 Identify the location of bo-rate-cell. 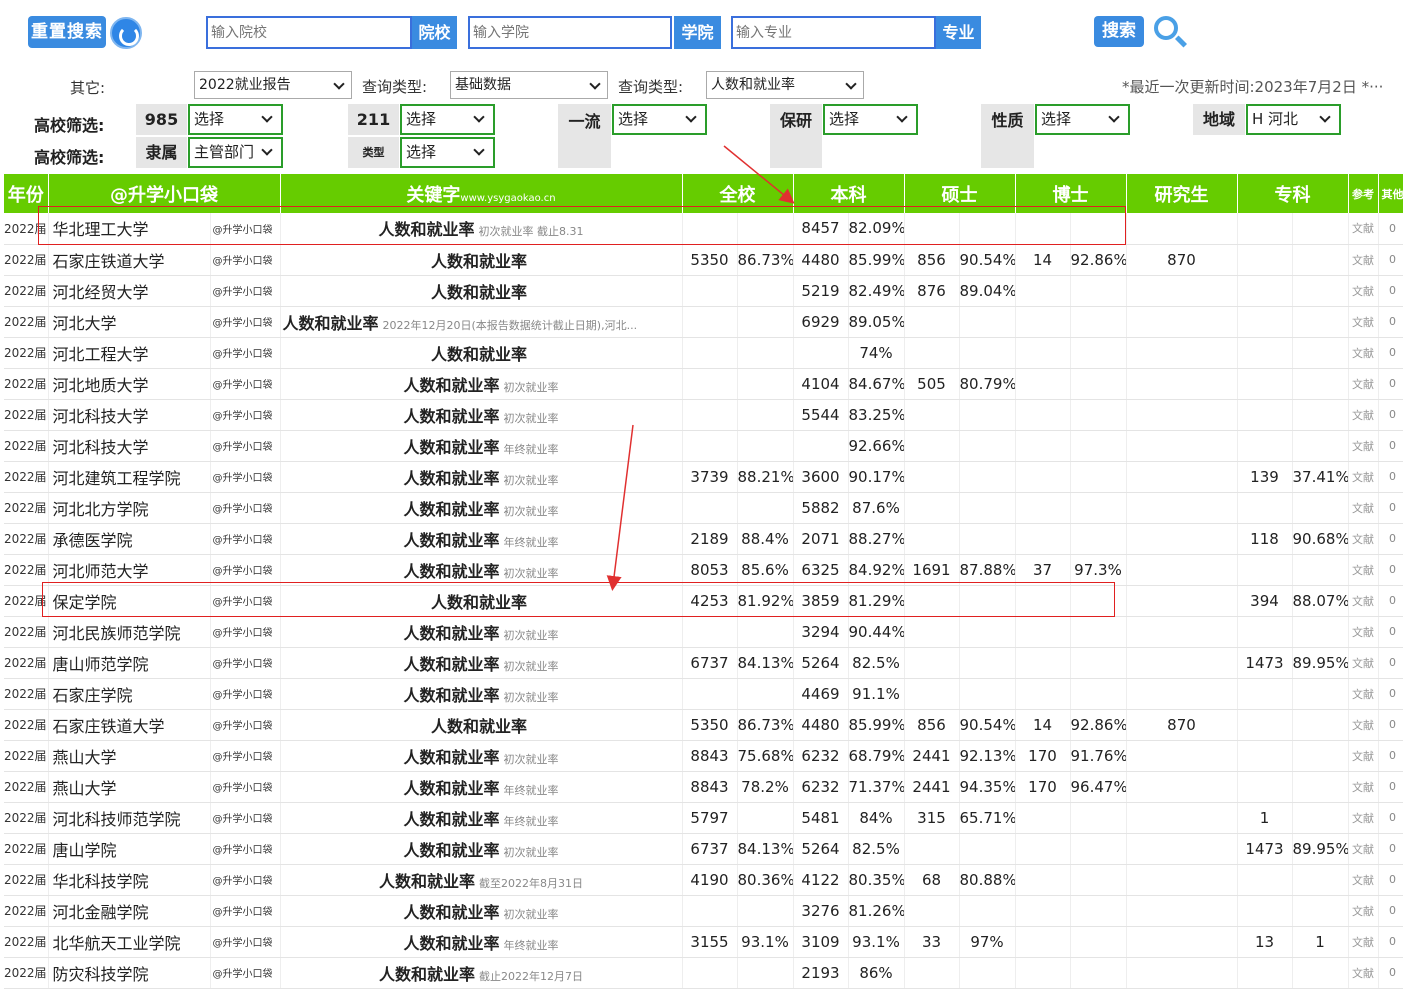
(1098, 911).